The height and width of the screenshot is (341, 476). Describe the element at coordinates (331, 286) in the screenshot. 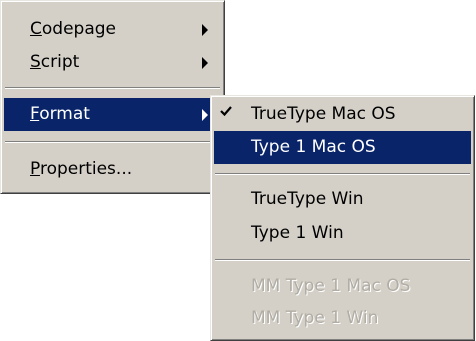

I see `submenu-item-label: MM Type 1 Mac OS` at that location.